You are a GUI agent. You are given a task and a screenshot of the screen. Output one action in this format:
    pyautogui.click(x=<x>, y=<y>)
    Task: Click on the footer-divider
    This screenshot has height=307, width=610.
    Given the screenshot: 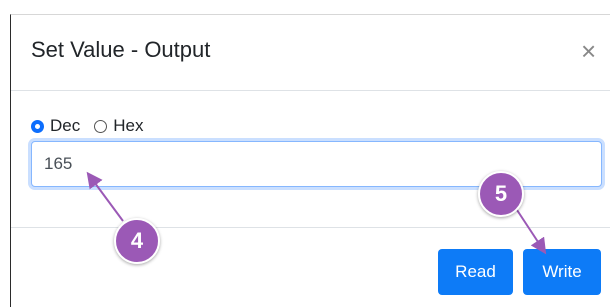 What is the action you would take?
    pyautogui.click(x=310, y=227)
    